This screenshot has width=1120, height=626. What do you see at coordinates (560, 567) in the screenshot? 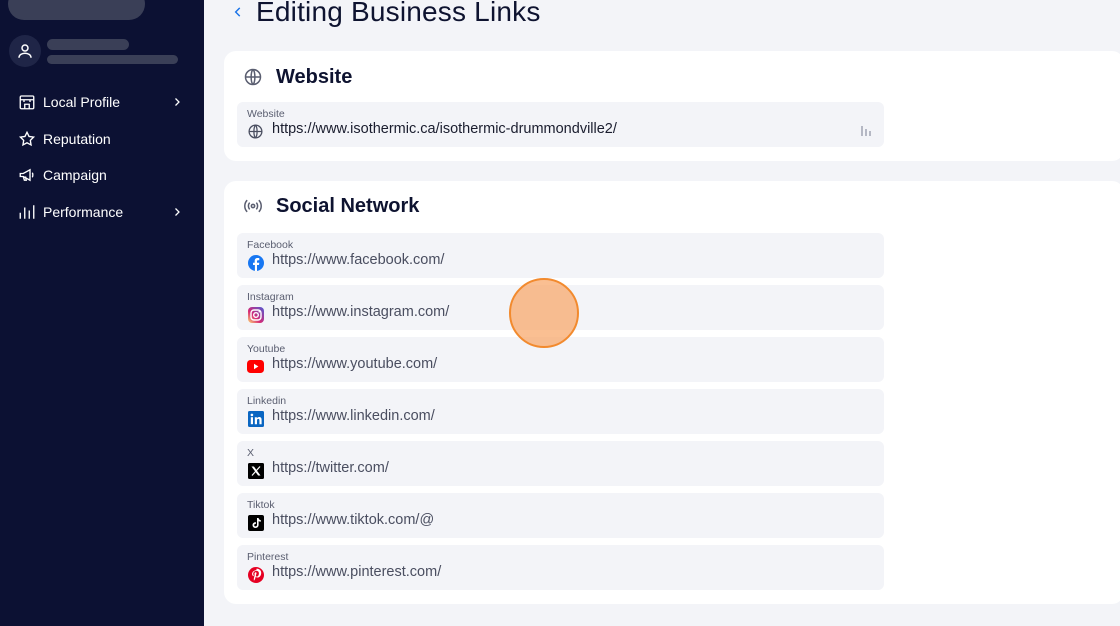
I see `pinterest-field: Pinterest https://www.pinterest.com/` at bounding box center [560, 567].